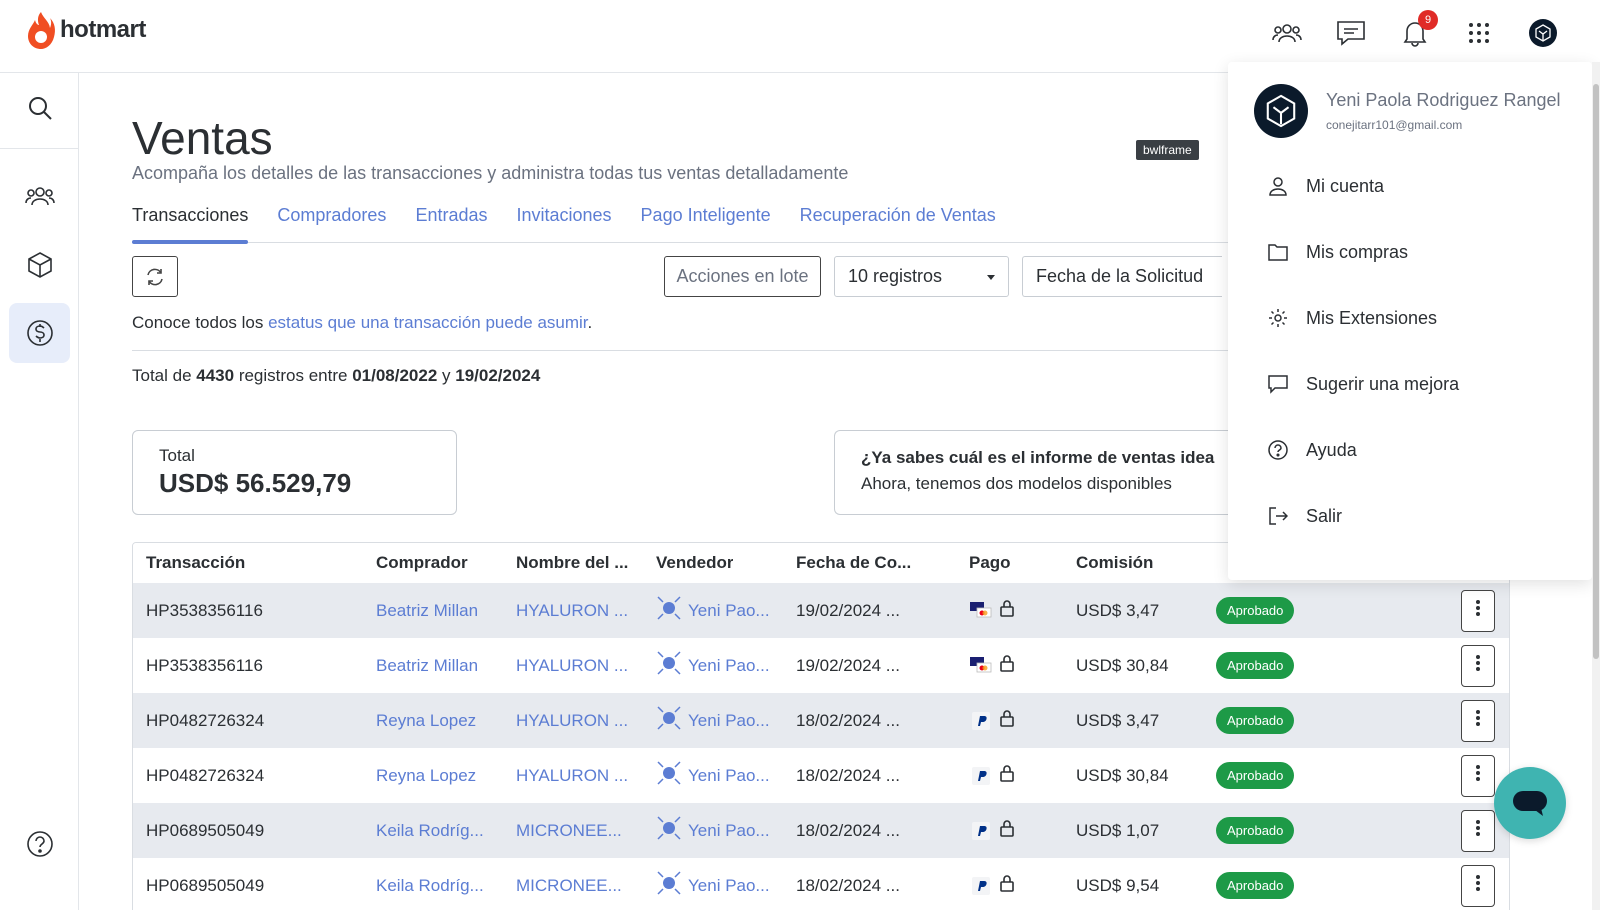  What do you see at coordinates (1351, 33) in the screenshot?
I see `chat-icon` at bounding box center [1351, 33].